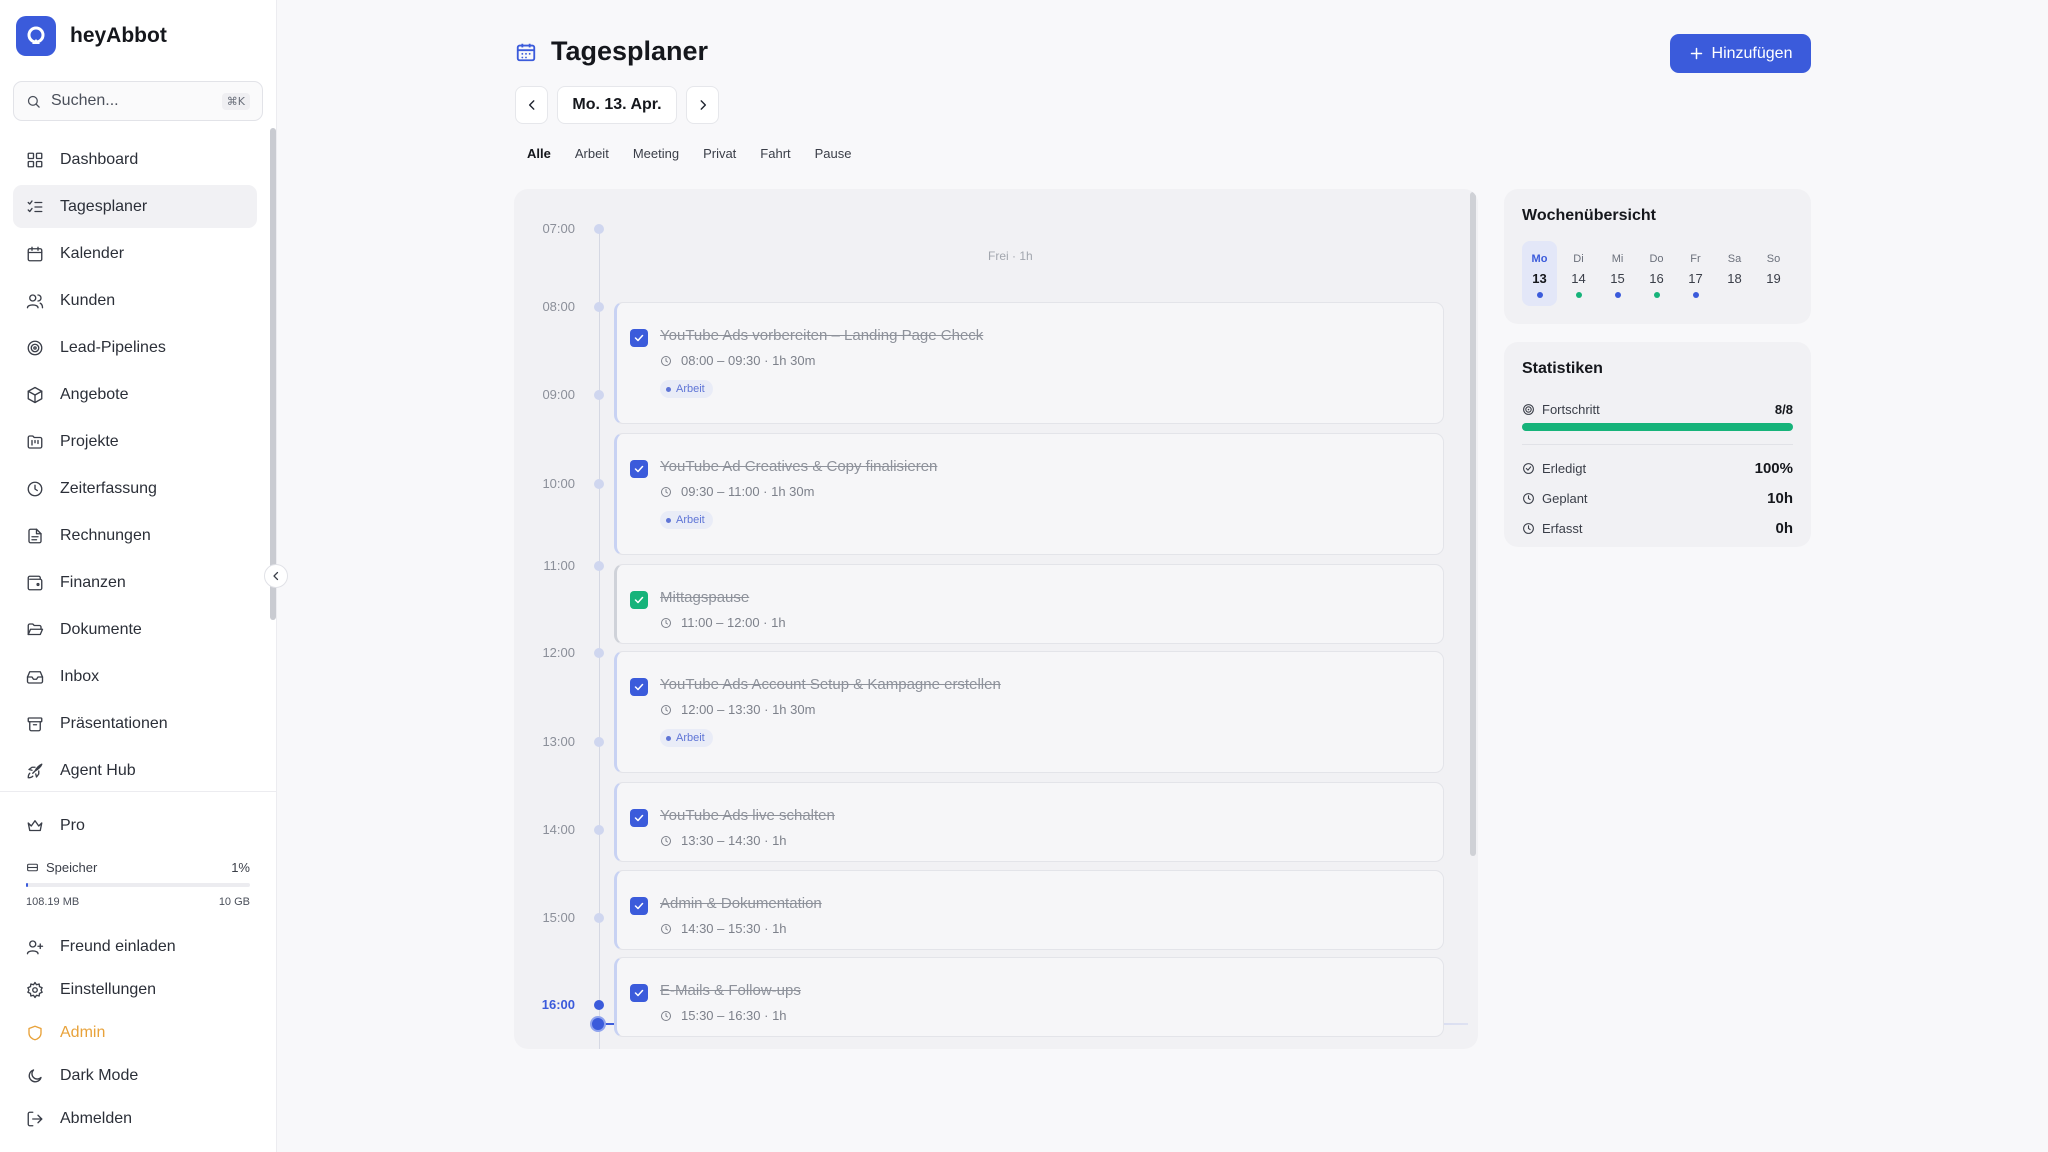 Image resolution: width=2048 pixels, height=1152 pixels. What do you see at coordinates (135, 253) in the screenshot?
I see `sidebar-item-kalender: Kalender` at bounding box center [135, 253].